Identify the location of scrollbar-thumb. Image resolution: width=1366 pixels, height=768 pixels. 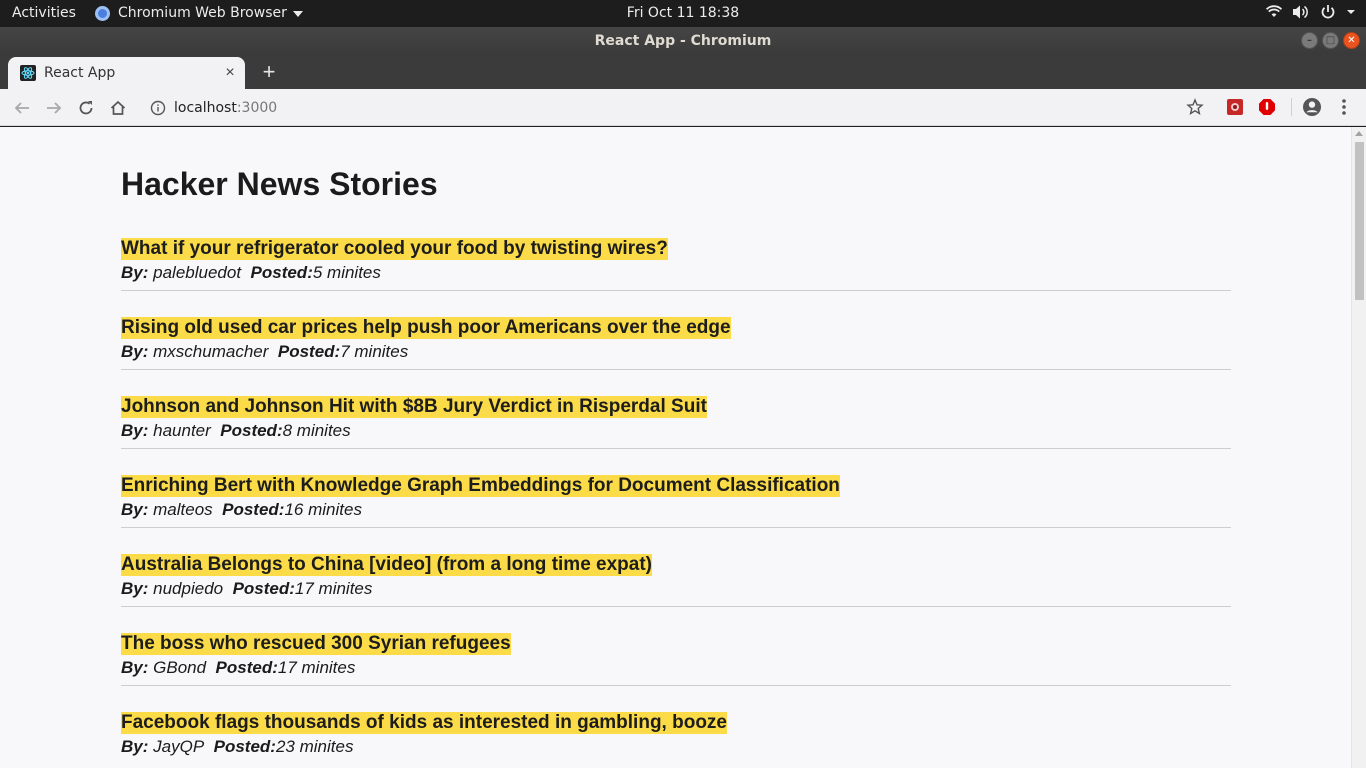
(1359, 221).